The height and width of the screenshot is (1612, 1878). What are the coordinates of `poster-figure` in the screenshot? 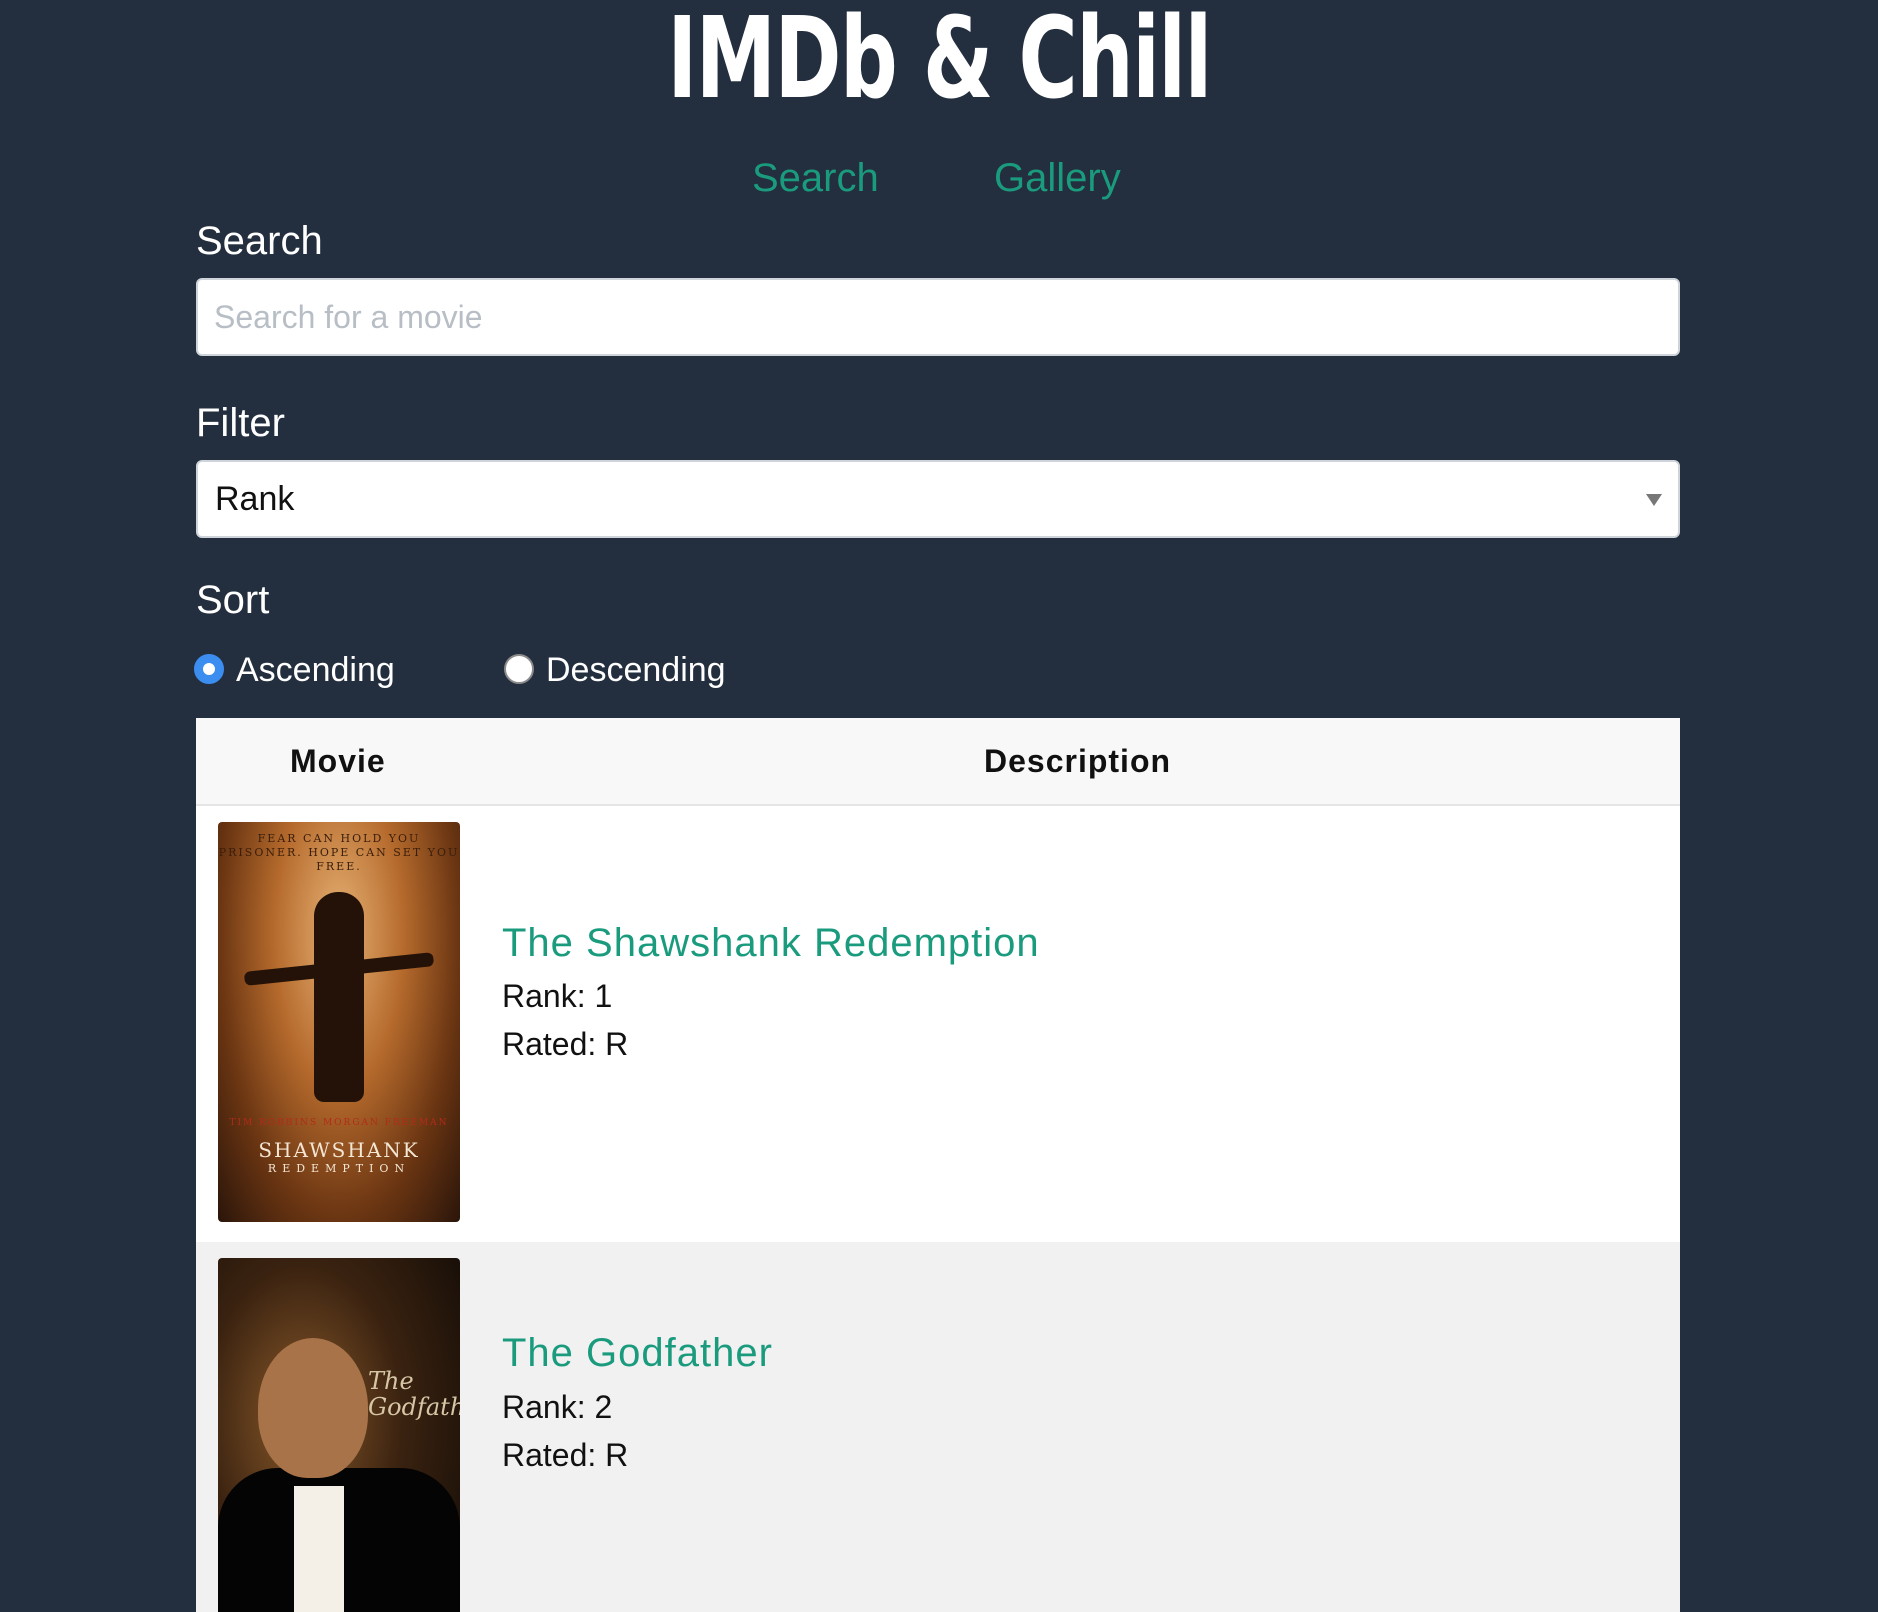 It's located at (339, 997).